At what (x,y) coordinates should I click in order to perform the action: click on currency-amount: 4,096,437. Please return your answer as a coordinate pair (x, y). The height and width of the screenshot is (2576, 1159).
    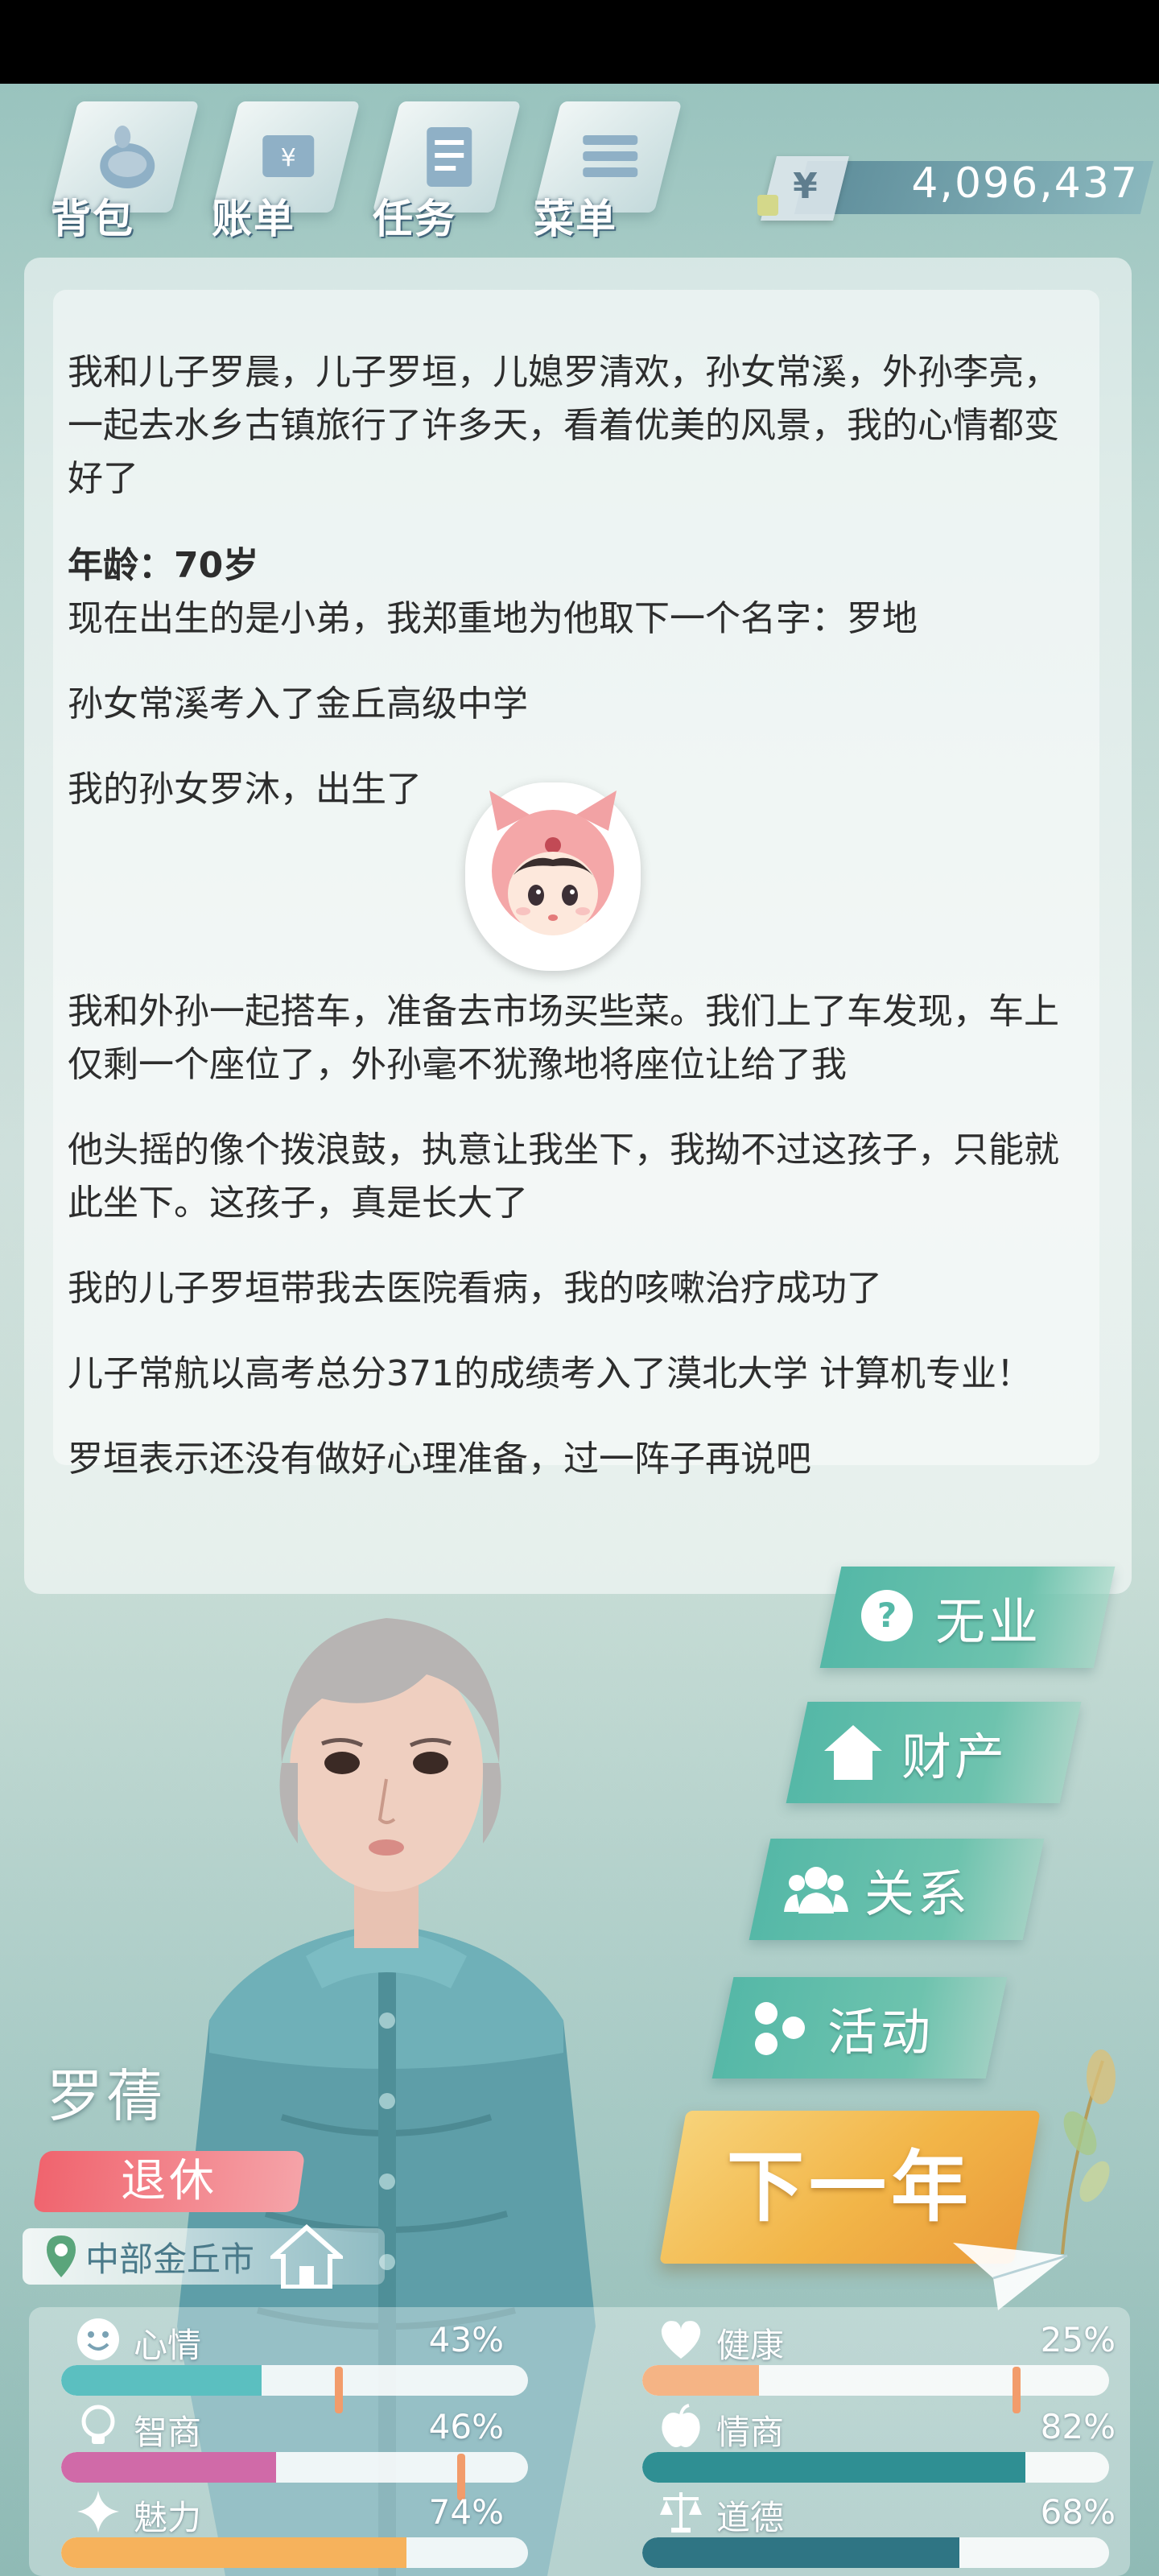
    Looking at the image, I should click on (1025, 183).